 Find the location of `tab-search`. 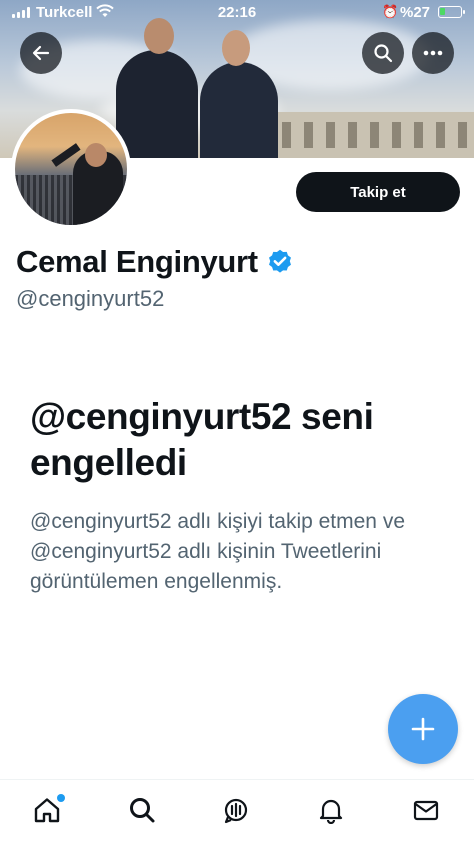

tab-search is located at coordinates (142, 810).